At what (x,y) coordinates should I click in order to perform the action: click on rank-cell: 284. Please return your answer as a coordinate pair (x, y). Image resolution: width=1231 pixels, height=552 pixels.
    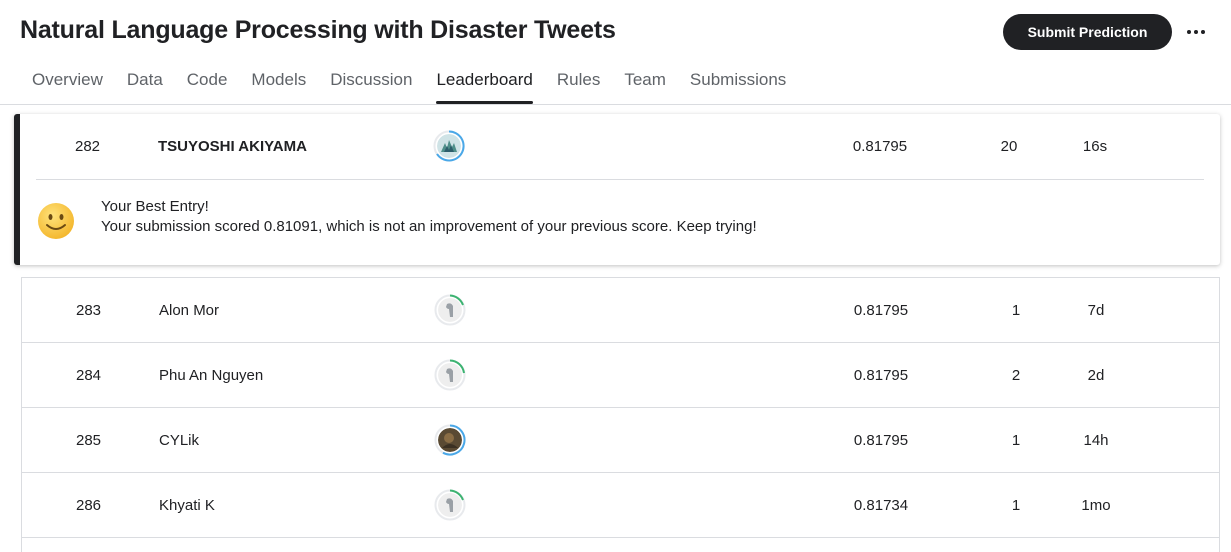
    Looking at the image, I should click on (88, 375).